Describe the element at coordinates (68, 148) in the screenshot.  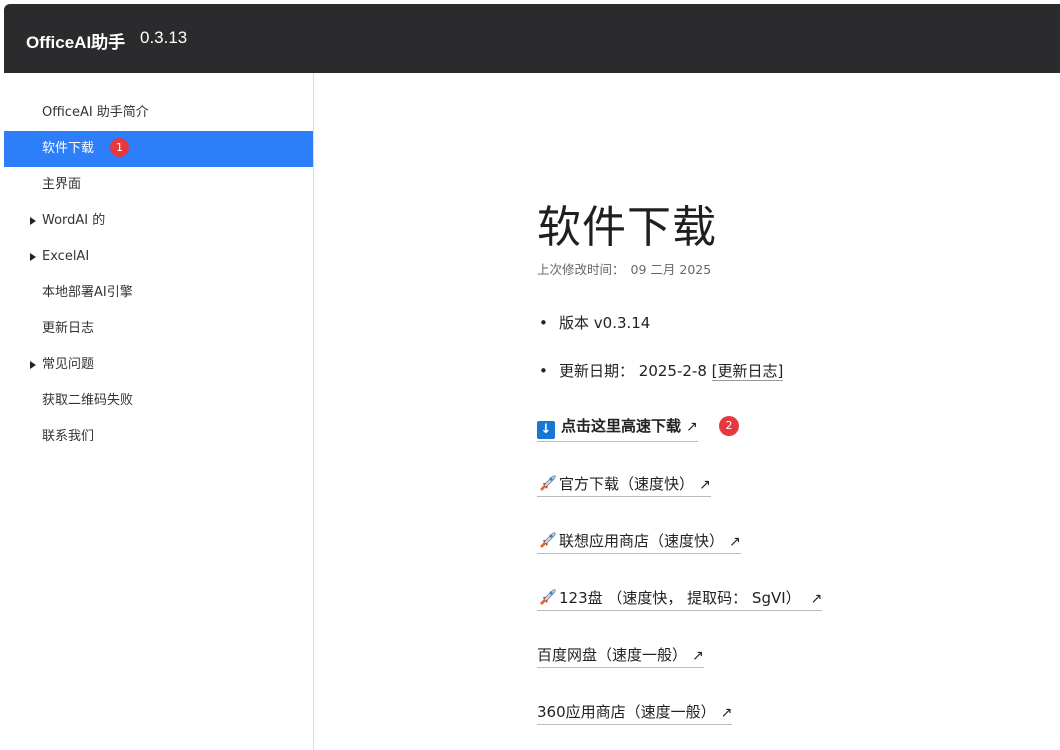
I see `sidebar-item-label: 软件下载` at that location.